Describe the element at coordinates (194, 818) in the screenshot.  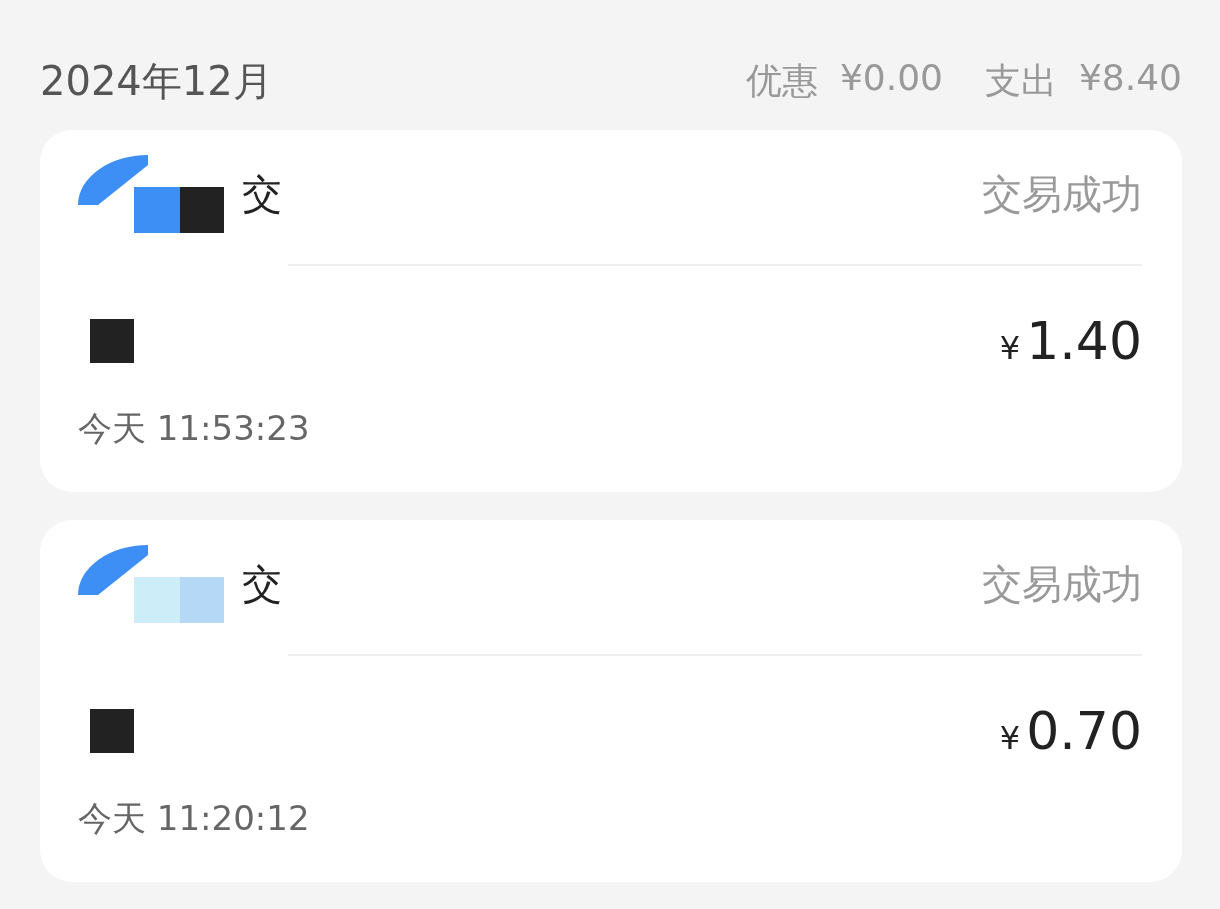
I see `time-text: 今天 11:20:12` at that location.